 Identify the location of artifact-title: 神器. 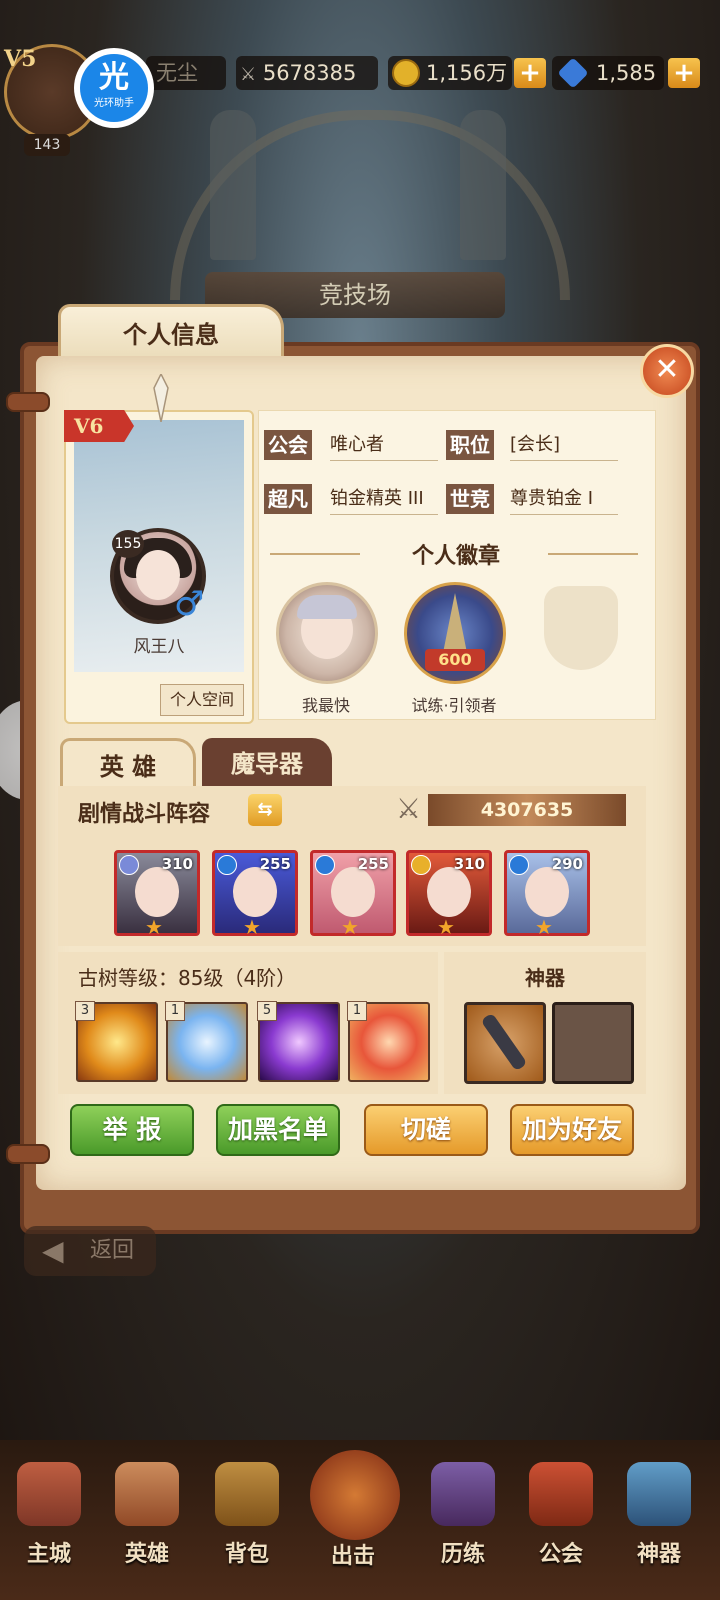
(545, 978).